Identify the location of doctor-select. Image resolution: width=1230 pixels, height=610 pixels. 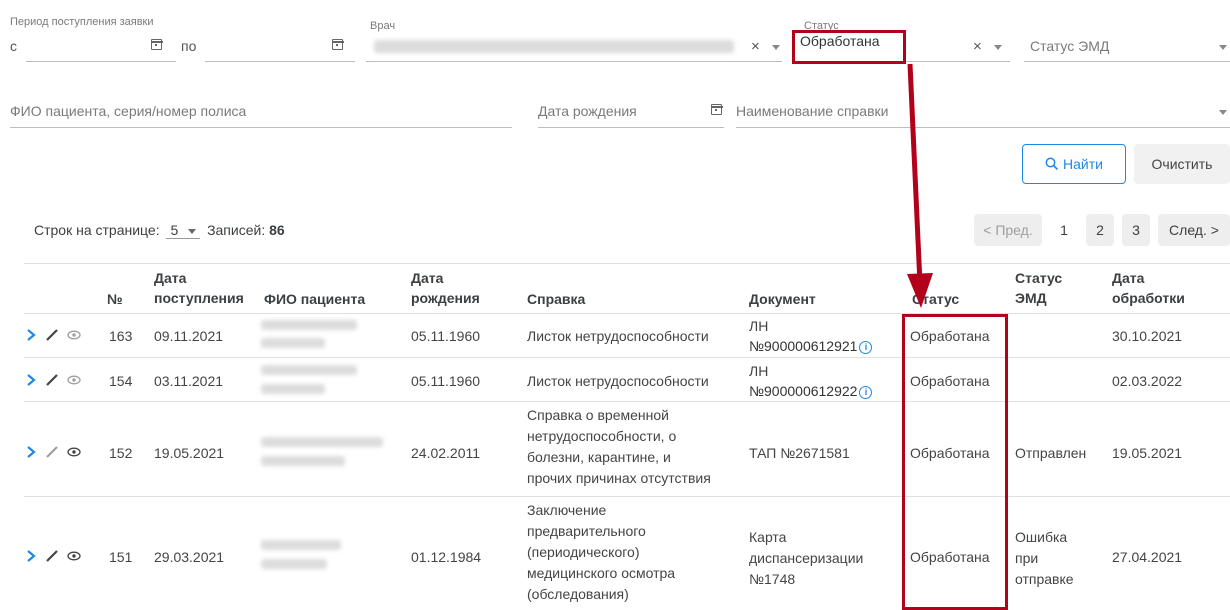
(574, 46).